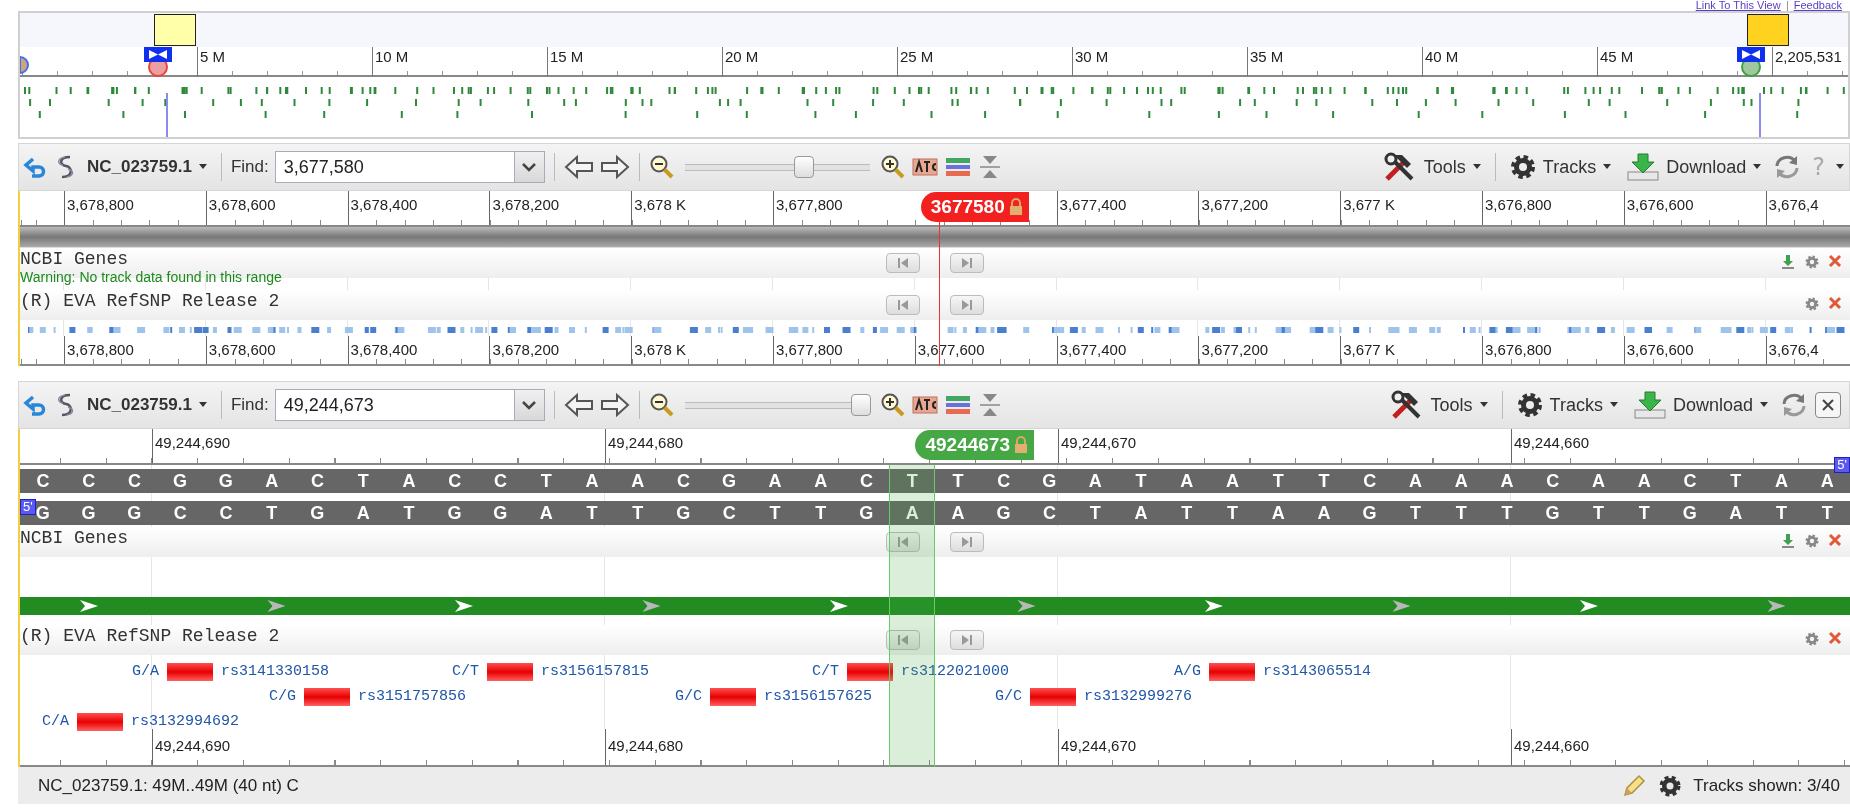 This screenshot has width=1850, height=811. I want to click on pencil-icon, so click(1634, 785).